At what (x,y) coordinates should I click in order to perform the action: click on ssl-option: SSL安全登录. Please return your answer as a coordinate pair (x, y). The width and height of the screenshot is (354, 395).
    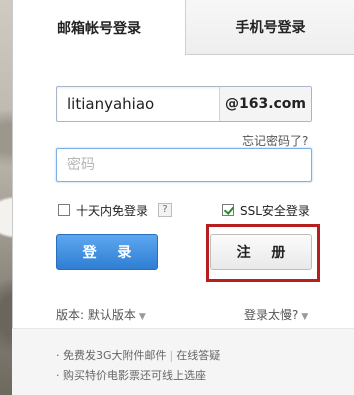
    Looking at the image, I should click on (266, 210).